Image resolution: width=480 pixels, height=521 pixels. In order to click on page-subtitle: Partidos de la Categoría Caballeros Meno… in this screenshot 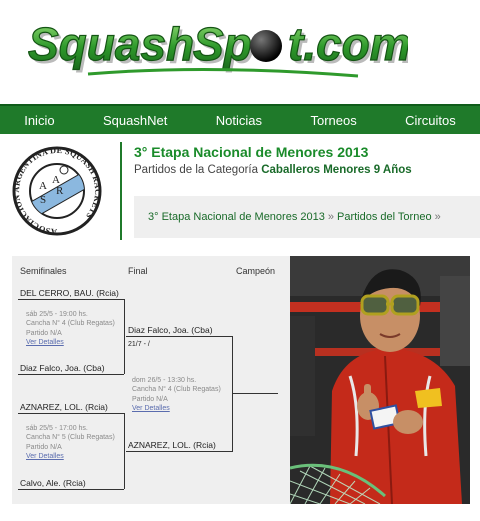, I will do `click(307, 170)`.